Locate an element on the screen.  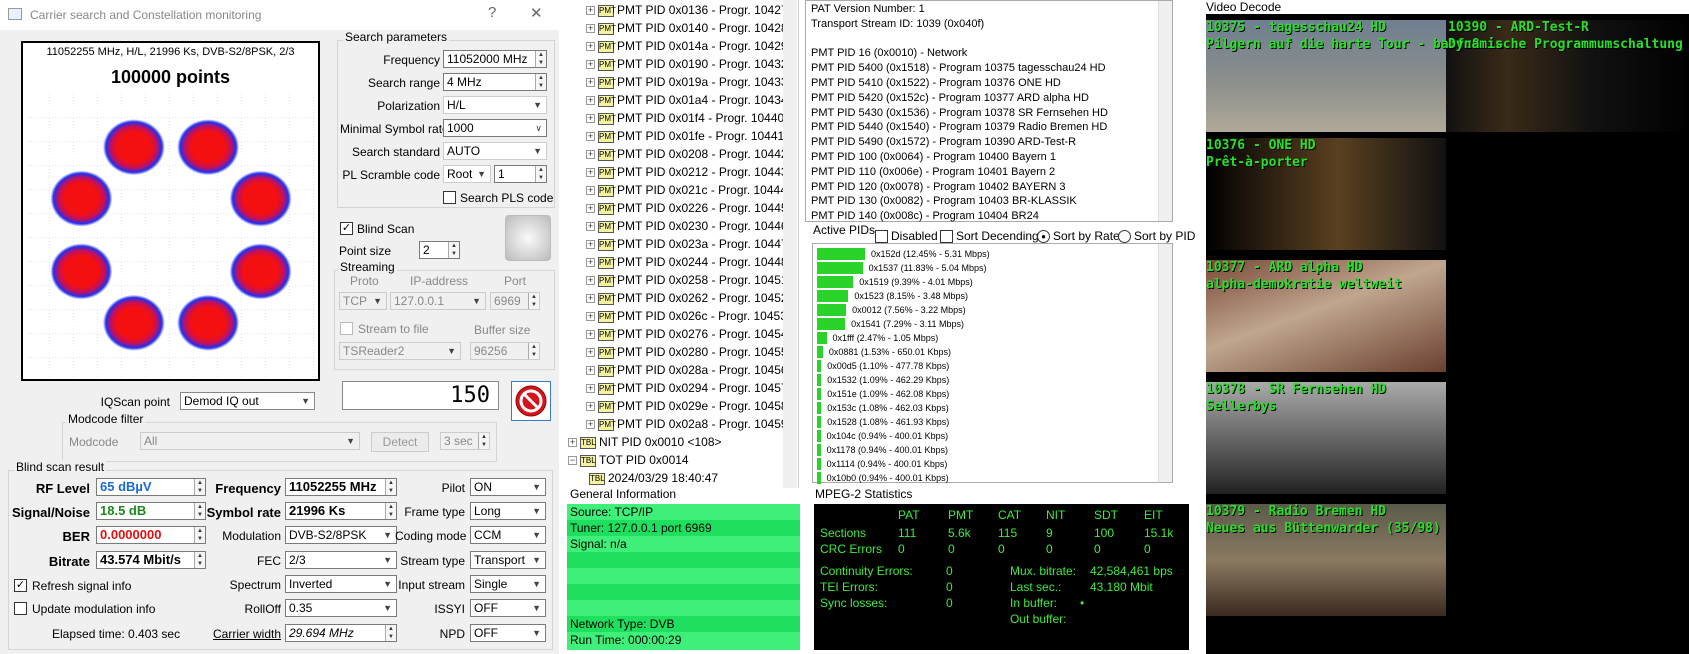
search-standard-select: AUTO ▼ is located at coordinates (495, 151).